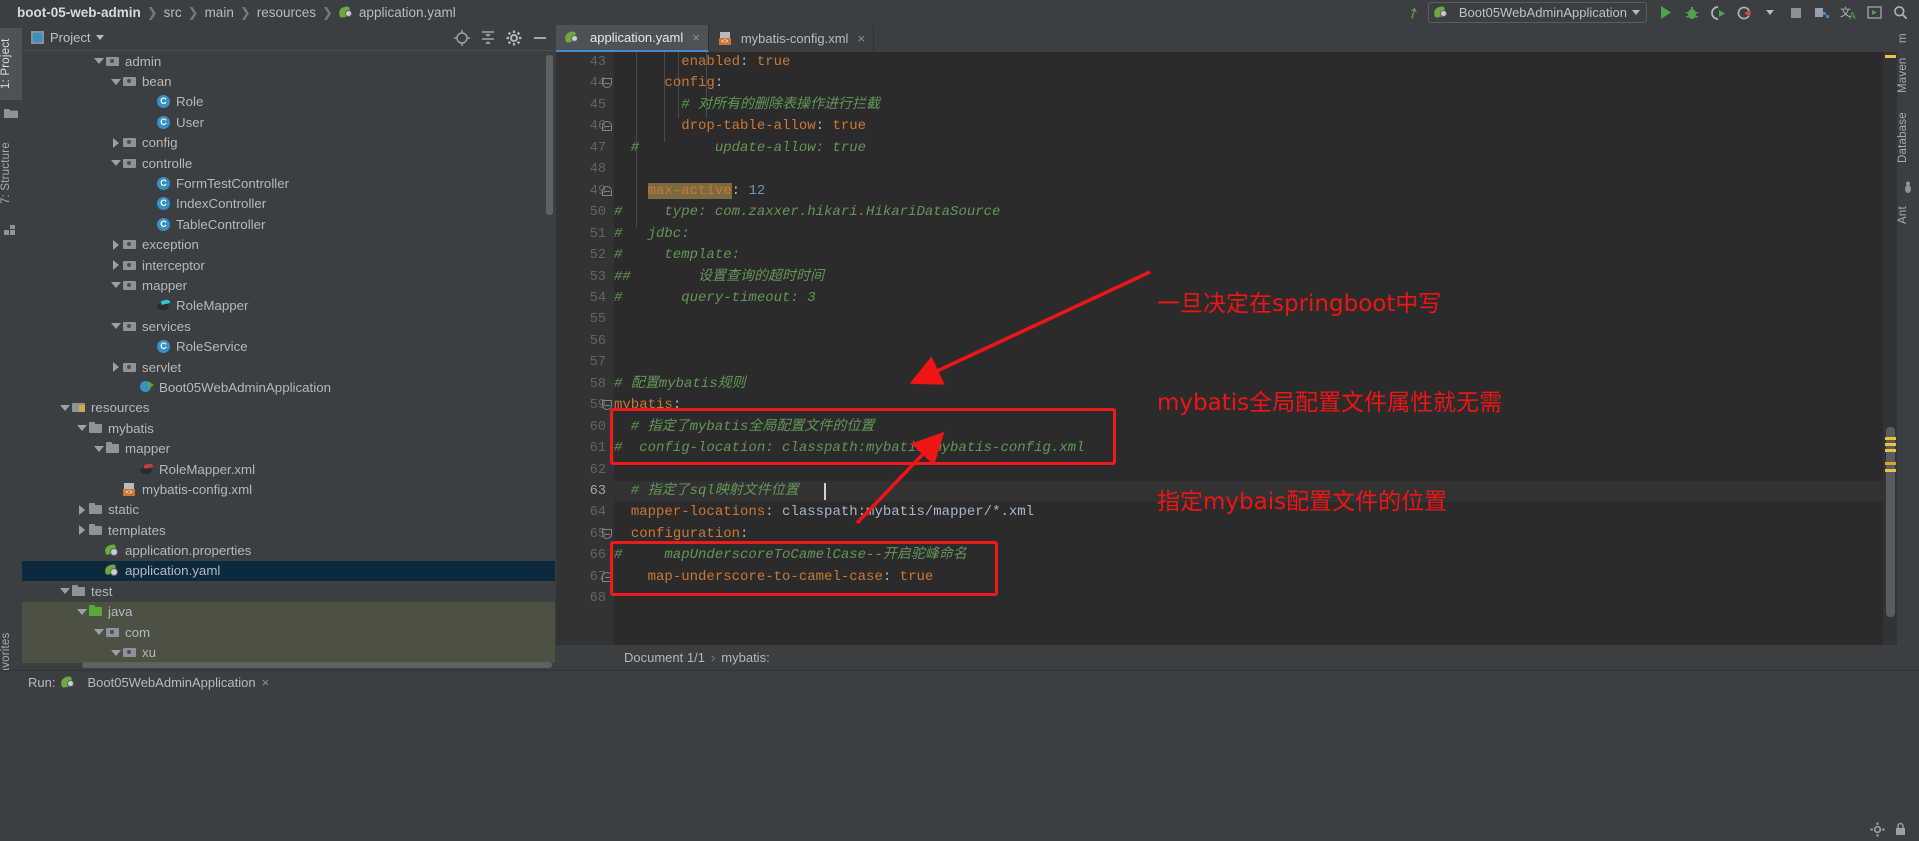  Describe the element at coordinates (586, 234) in the screenshot. I see `line-number: 51` at that location.